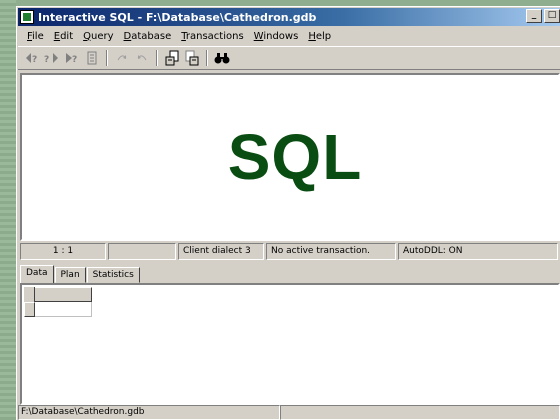  I want to click on menu-query: Query, so click(98, 36).